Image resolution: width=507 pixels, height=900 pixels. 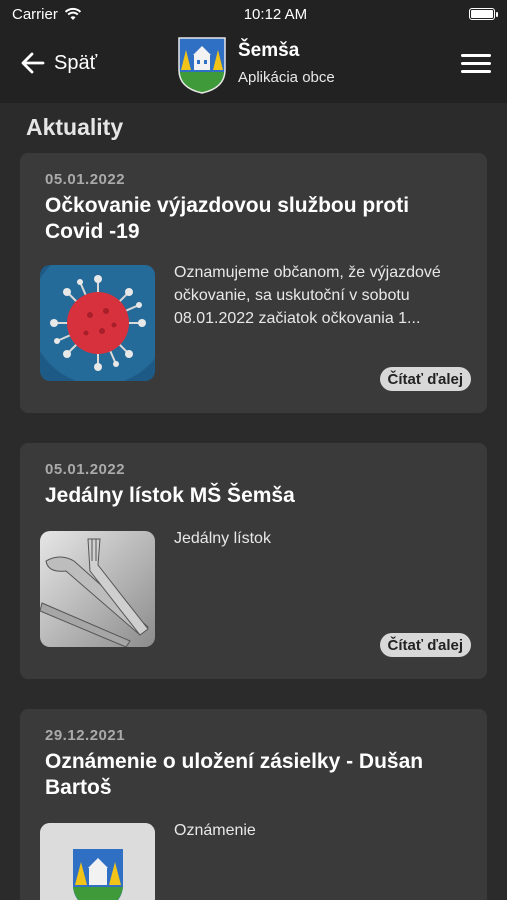 What do you see at coordinates (202, 65) in the screenshot?
I see `coat-of-arms-logo` at bounding box center [202, 65].